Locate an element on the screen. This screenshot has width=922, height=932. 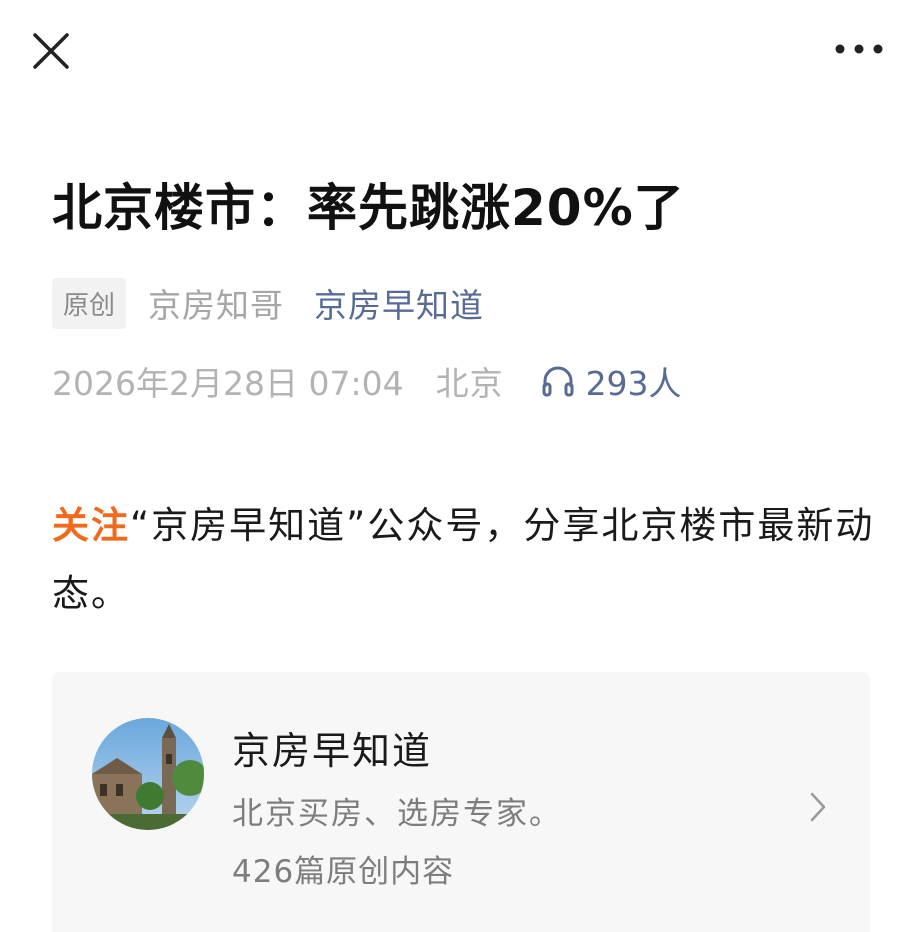
card-account-description: 北京买房、选房专家。 is located at coordinates (397, 814).